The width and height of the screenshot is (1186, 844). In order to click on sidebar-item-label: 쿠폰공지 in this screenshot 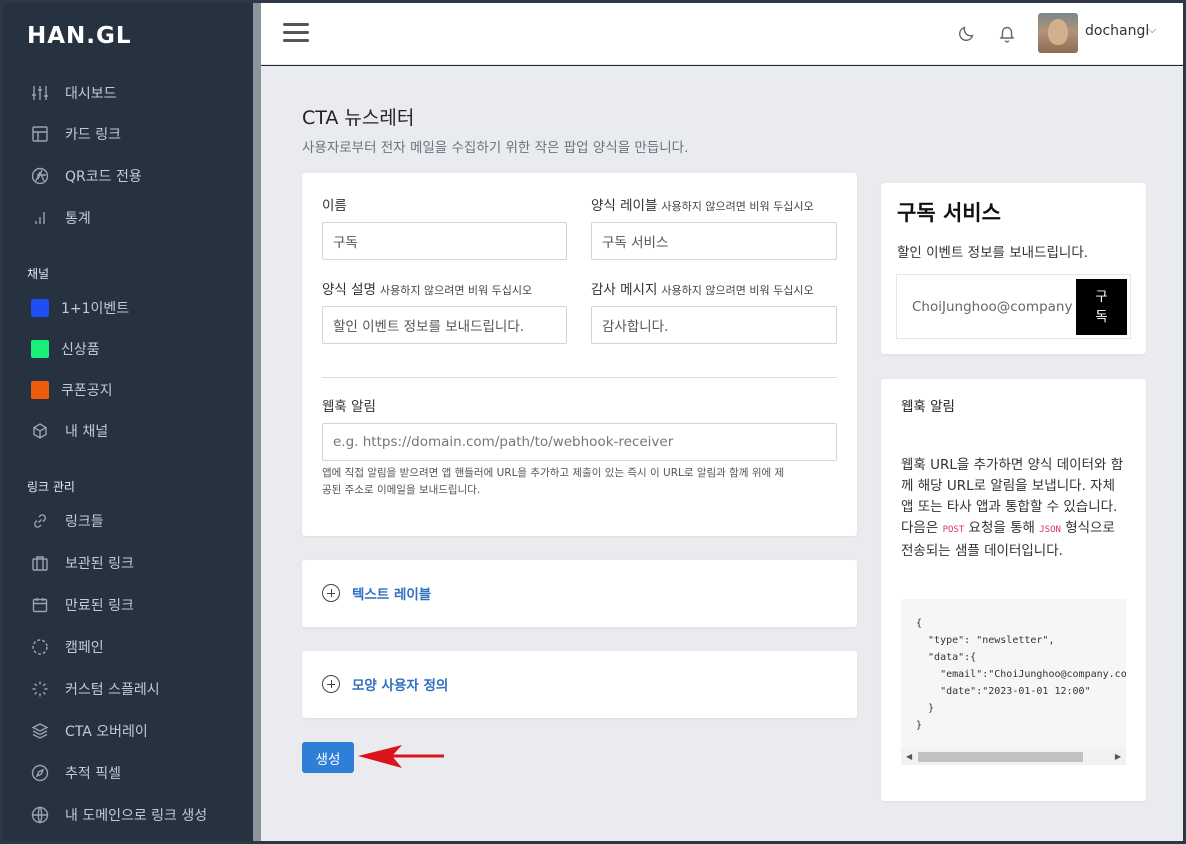, I will do `click(87, 391)`.